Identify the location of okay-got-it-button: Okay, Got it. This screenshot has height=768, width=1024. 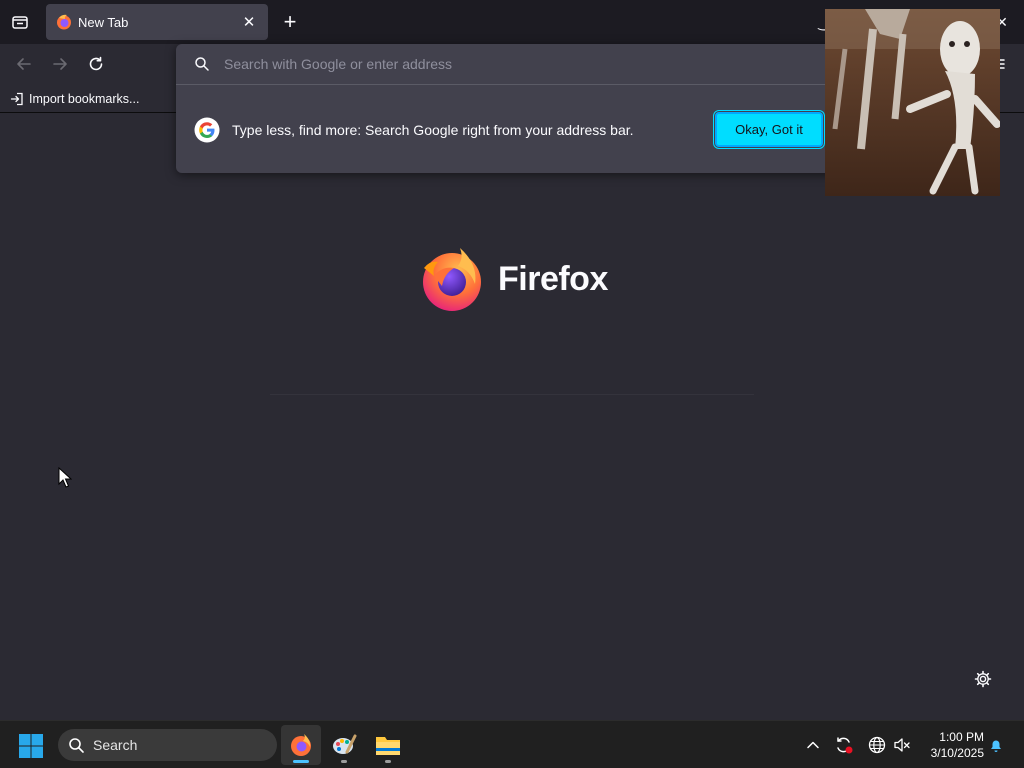
(769, 129).